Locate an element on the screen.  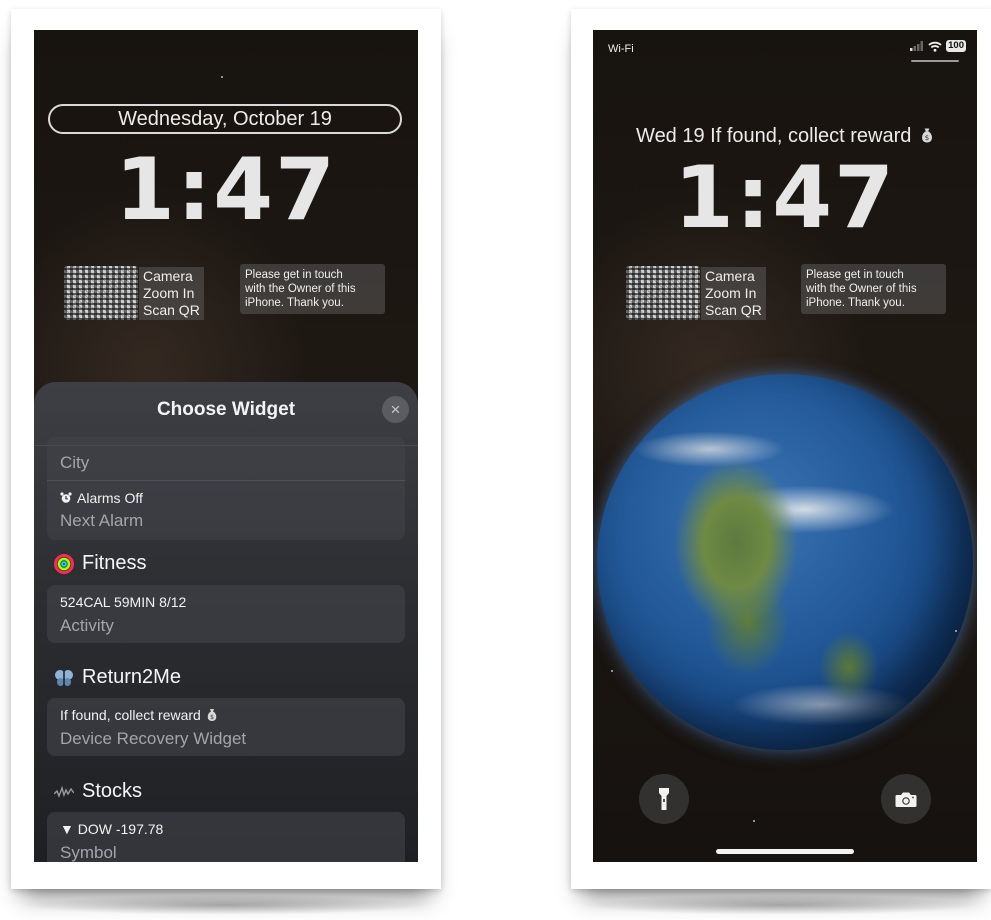
clock-widget-card: City Alarms Off Next Alarm is located at coordinates (226, 488).